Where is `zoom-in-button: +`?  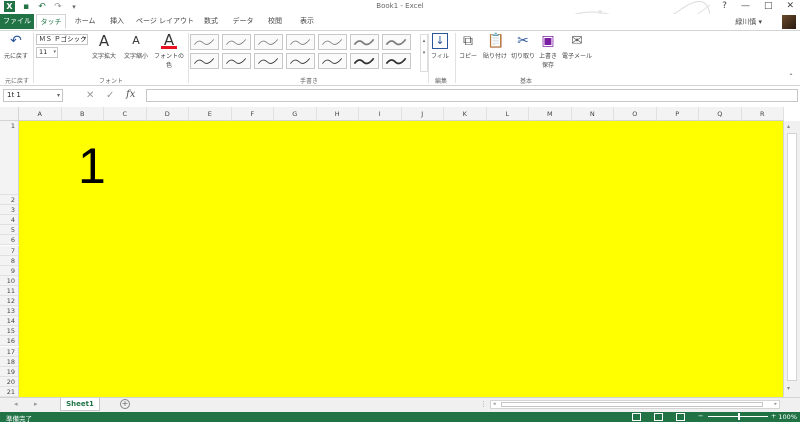 zoom-in-button: + is located at coordinates (773, 416).